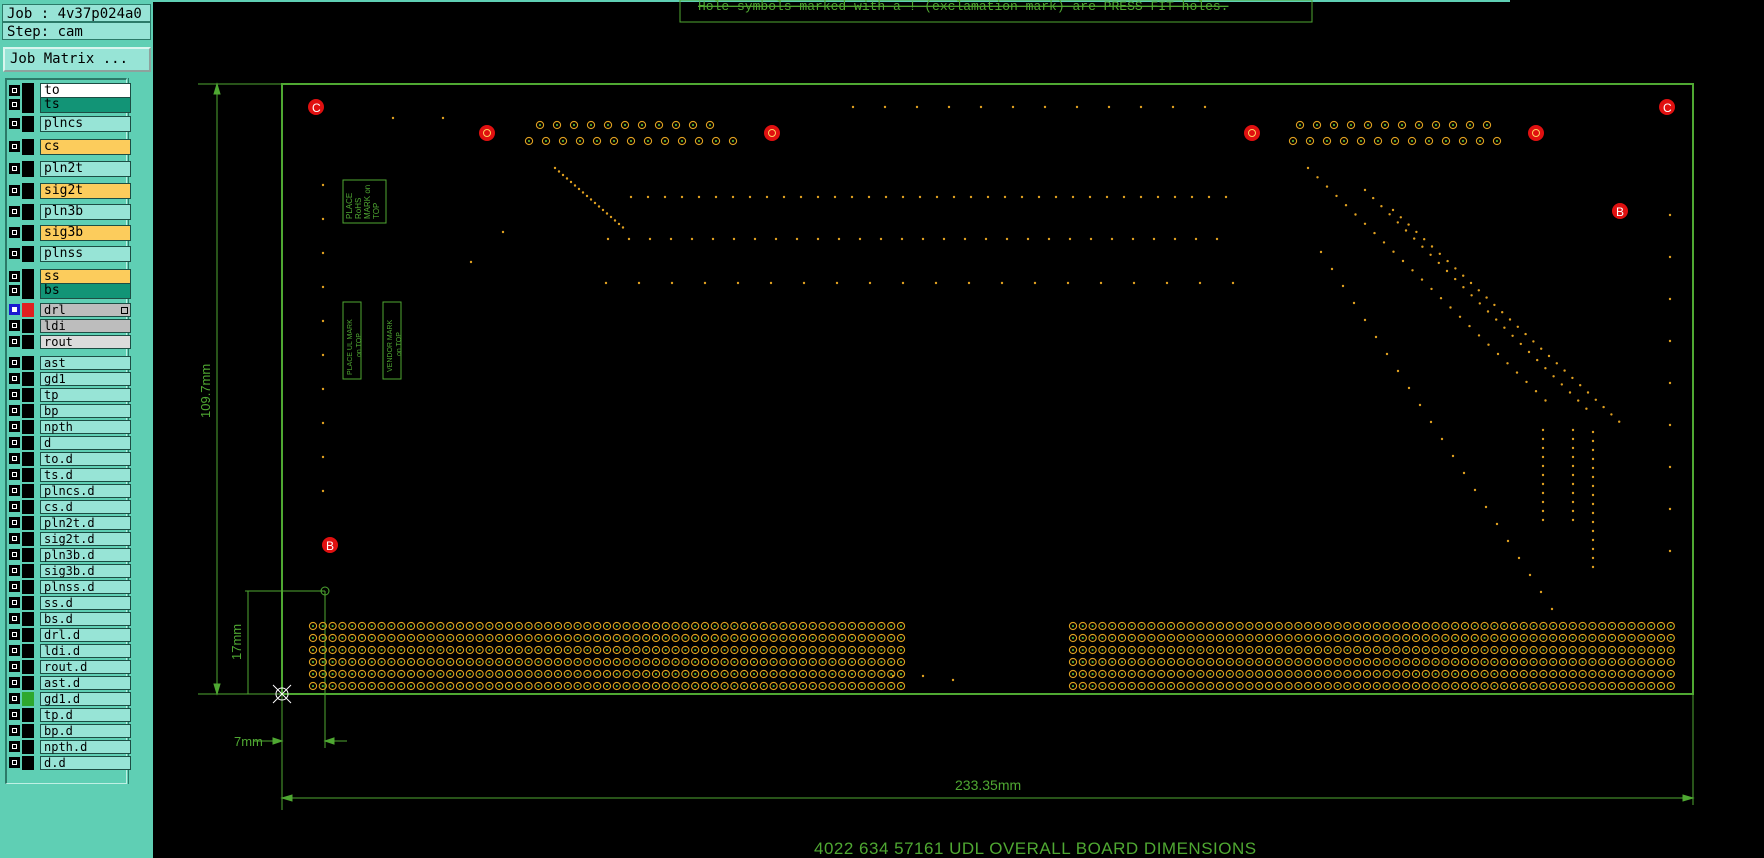  What do you see at coordinates (85, 507) in the screenshot?
I see `layer-name: cs.d` at bounding box center [85, 507].